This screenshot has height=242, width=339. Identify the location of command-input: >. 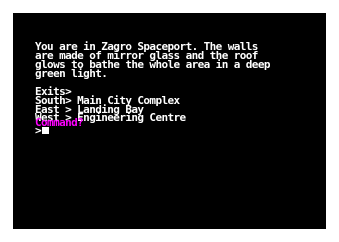
(42, 130).